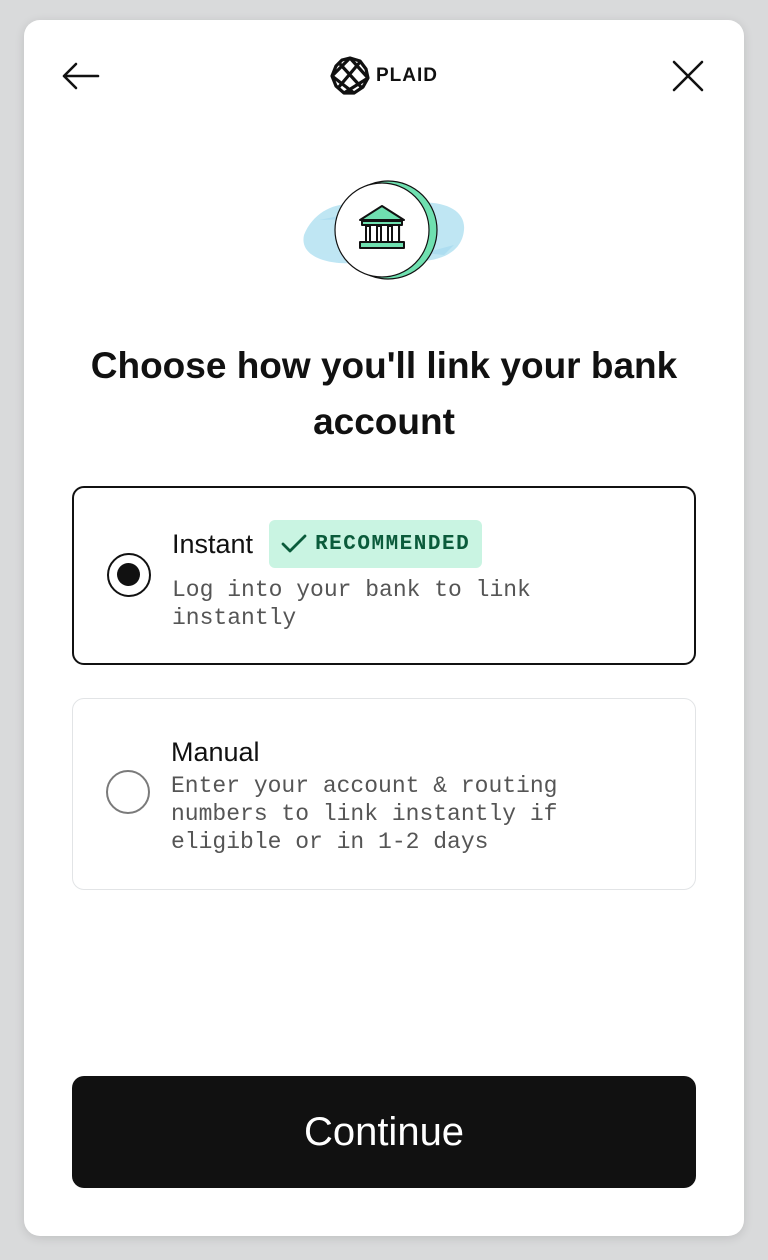  I want to click on continue-button: Continue, so click(384, 1132).